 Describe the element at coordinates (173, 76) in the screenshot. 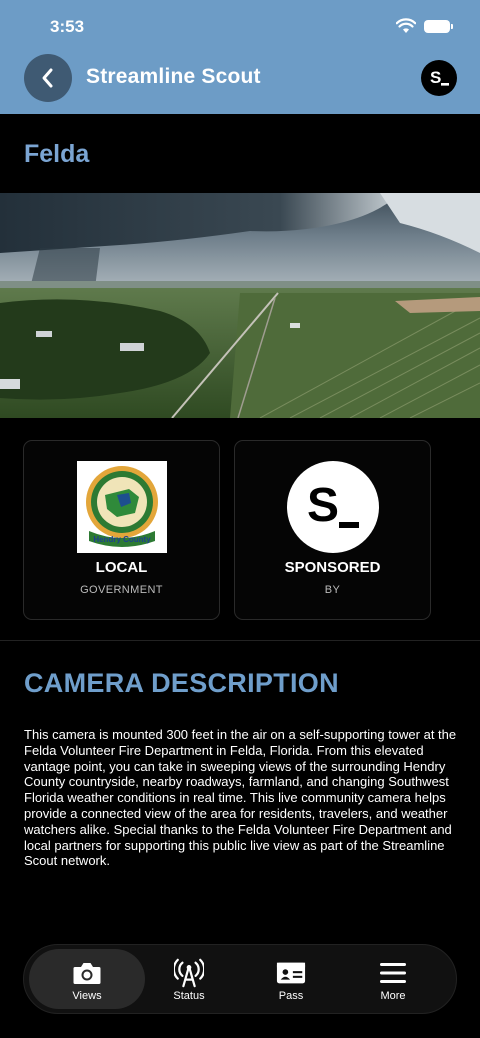

I see `app-title: Streamline Scout` at that location.